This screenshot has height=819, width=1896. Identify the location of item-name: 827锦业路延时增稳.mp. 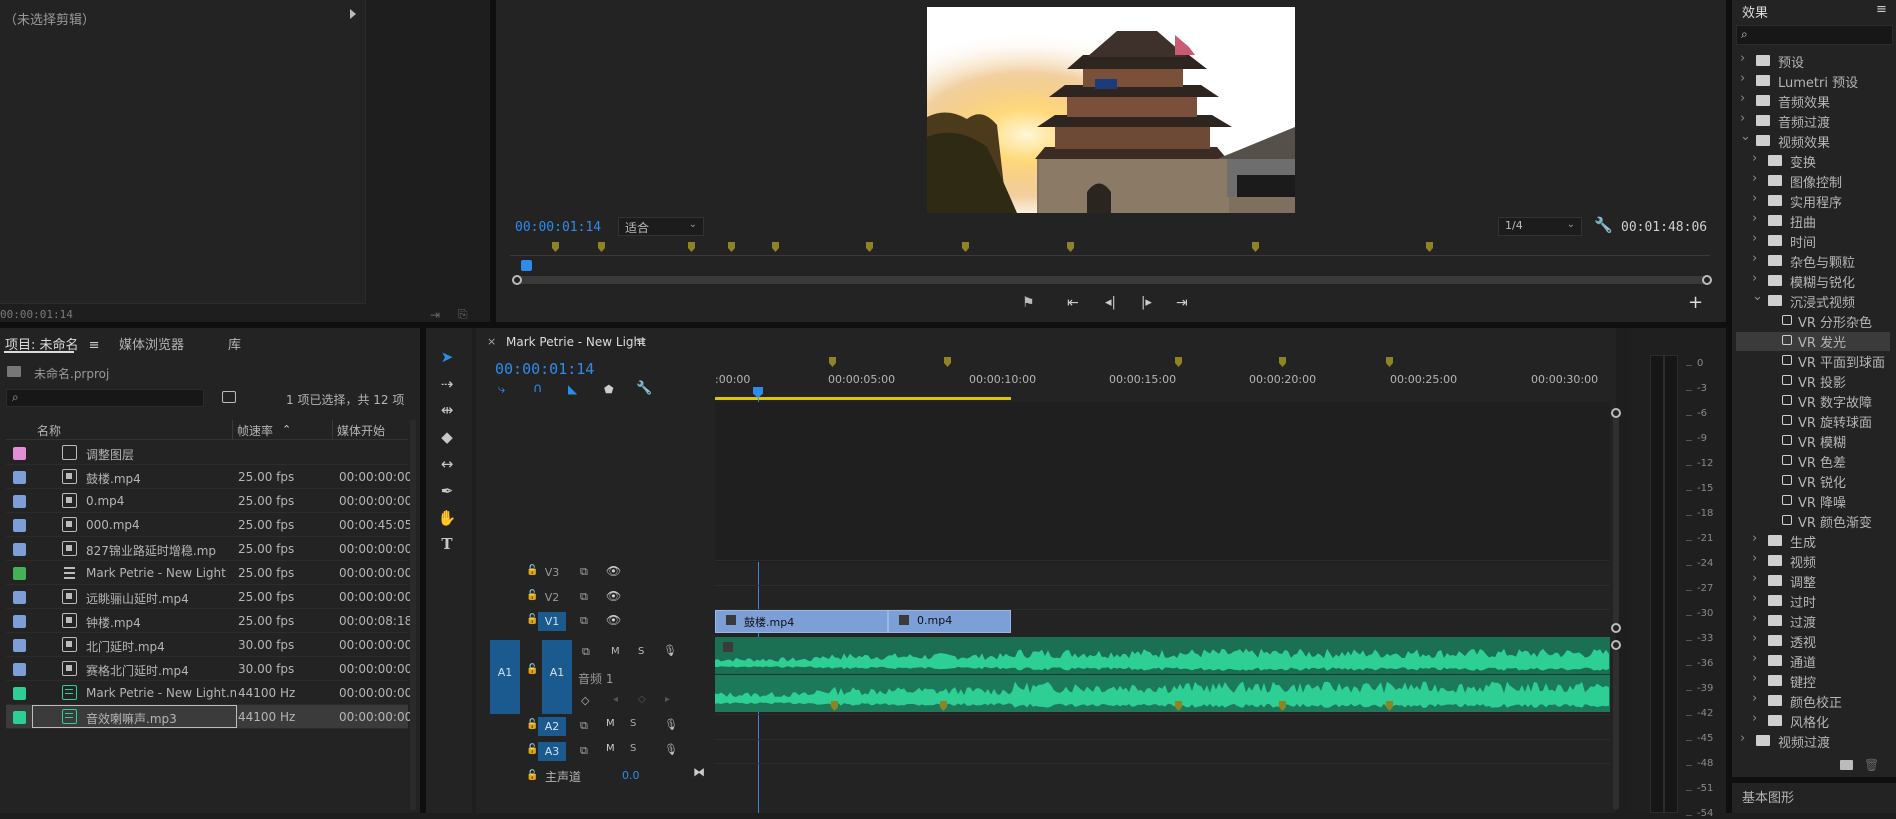
(161, 550).